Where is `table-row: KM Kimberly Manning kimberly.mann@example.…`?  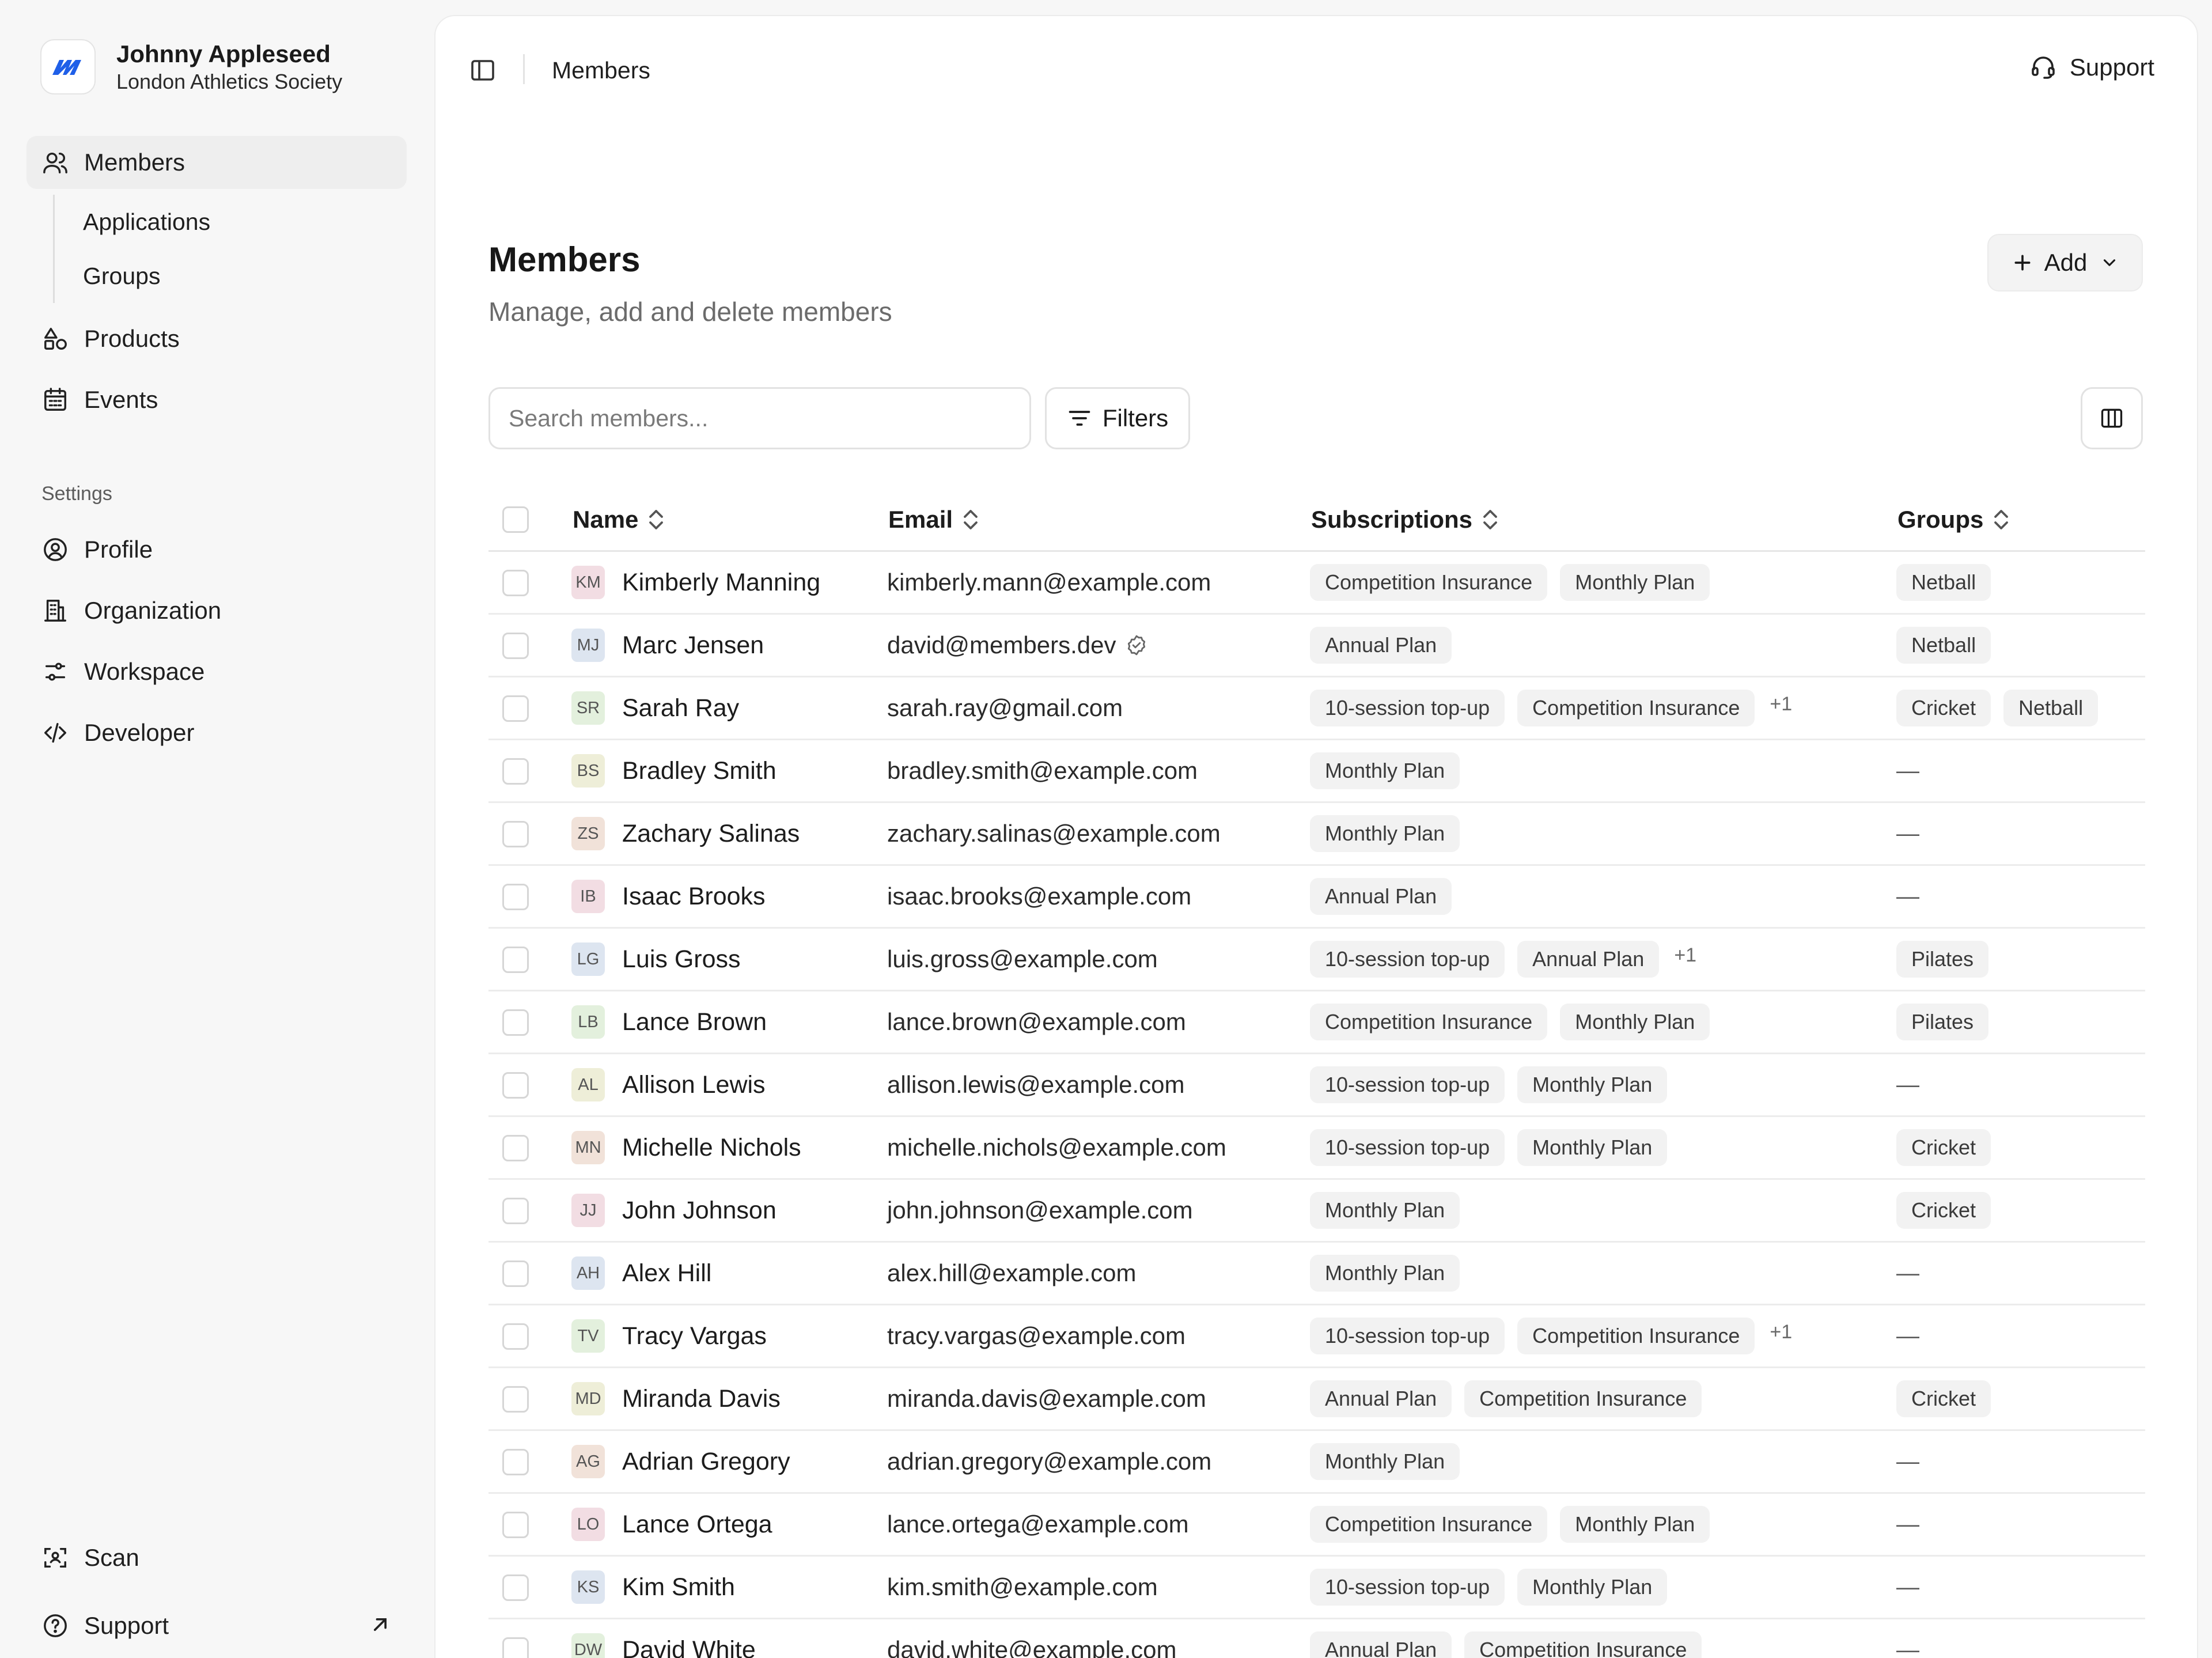 table-row: KM Kimberly Manning kimberly.mann@example.… is located at coordinates (1316, 583).